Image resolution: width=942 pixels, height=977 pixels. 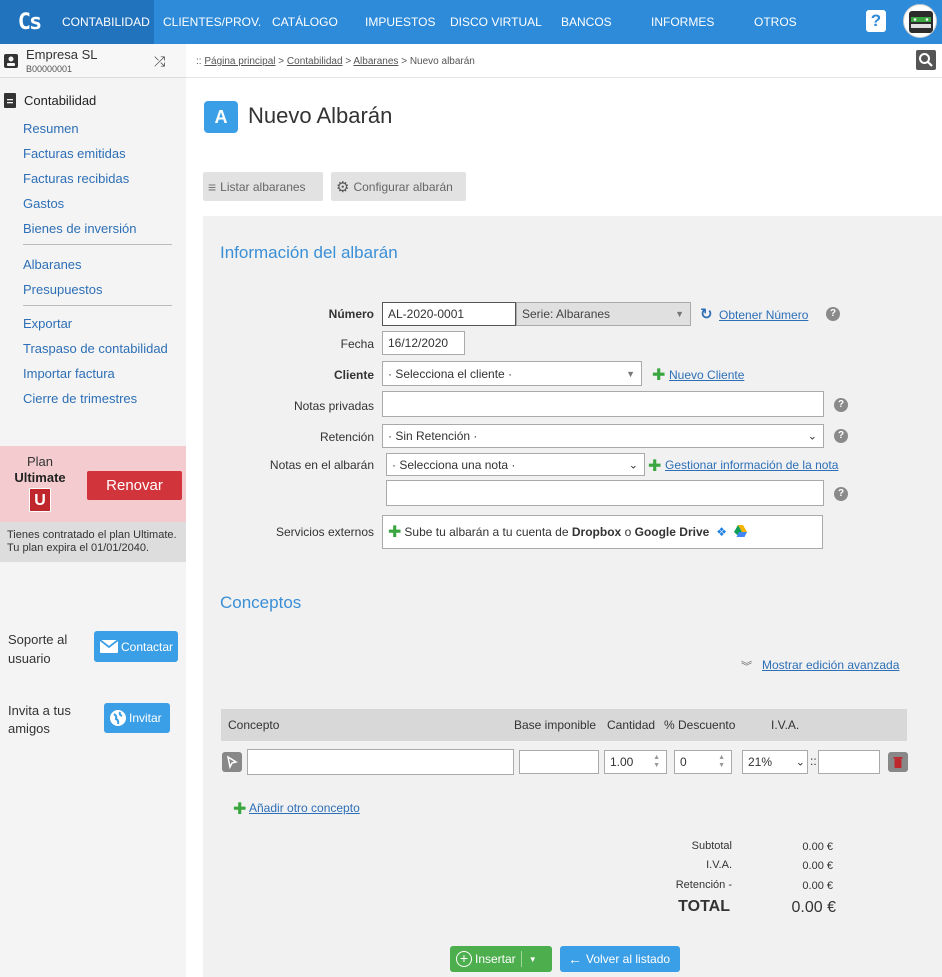 What do you see at coordinates (501, 959) in the screenshot?
I see `insert-button: + Insertar ▼` at bounding box center [501, 959].